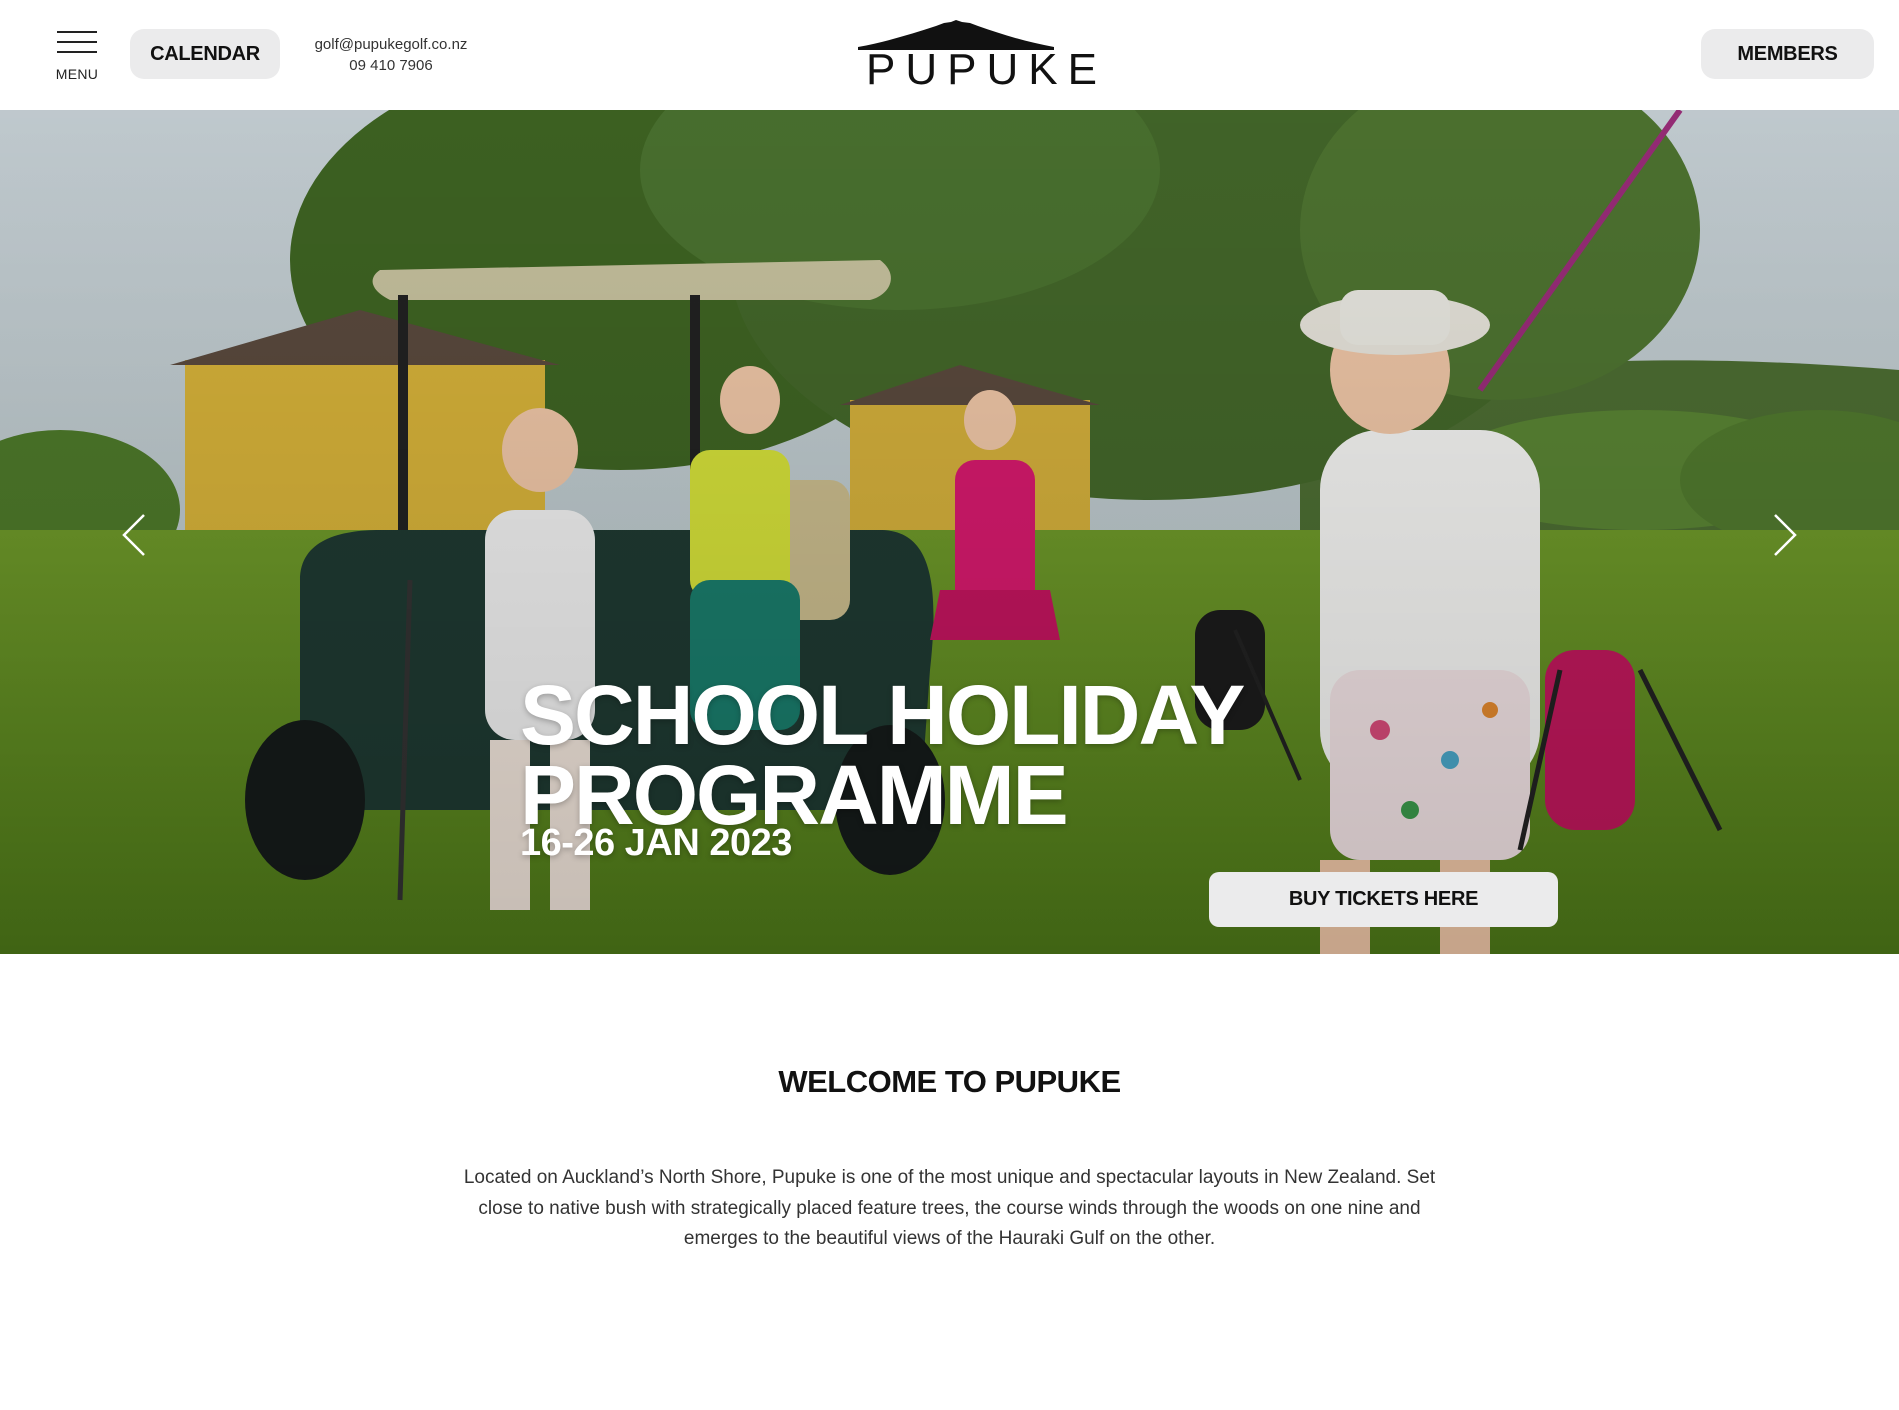 The image size is (1899, 1410). I want to click on contact-info: golf@pupukegolf.co.nz 09 410 7906, so click(391, 55).